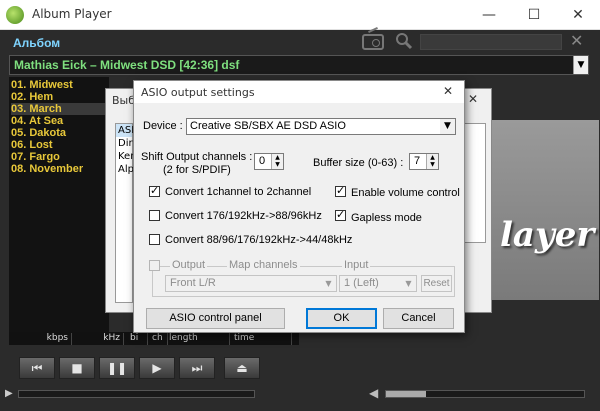 This screenshot has width=600, height=411. I want to click on convert-176-checkbox, so click(154, 215).